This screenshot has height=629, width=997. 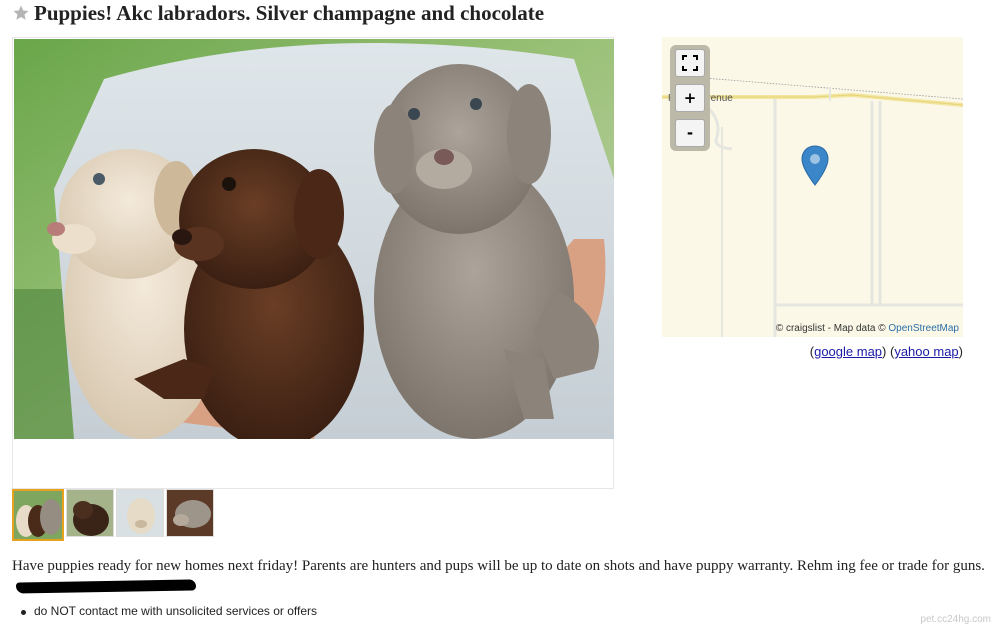 I want to click on map-links: (google map) (yahoo map), so click(x=886, y=351).